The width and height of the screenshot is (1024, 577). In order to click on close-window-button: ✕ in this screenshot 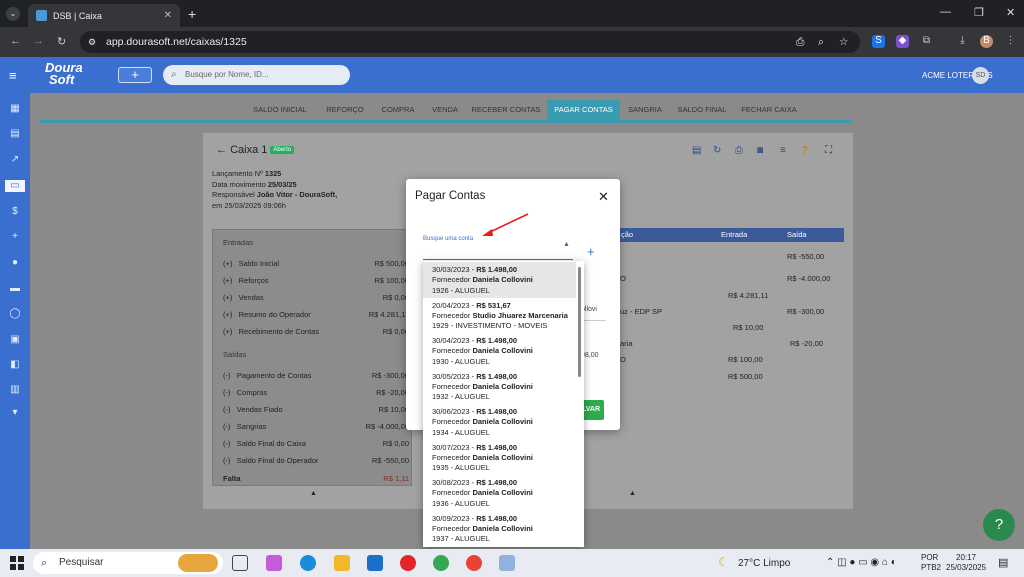, I will do `click(1010, 12)`.